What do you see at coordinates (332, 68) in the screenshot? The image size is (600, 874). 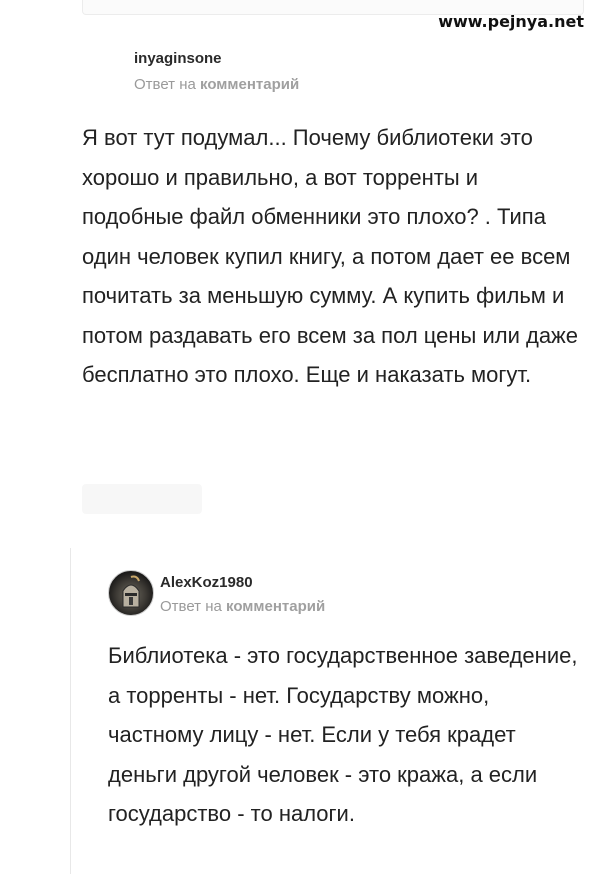 I see `comment-header: inyaginsone Ответ на комментарий` at bounding box center [332, 68].